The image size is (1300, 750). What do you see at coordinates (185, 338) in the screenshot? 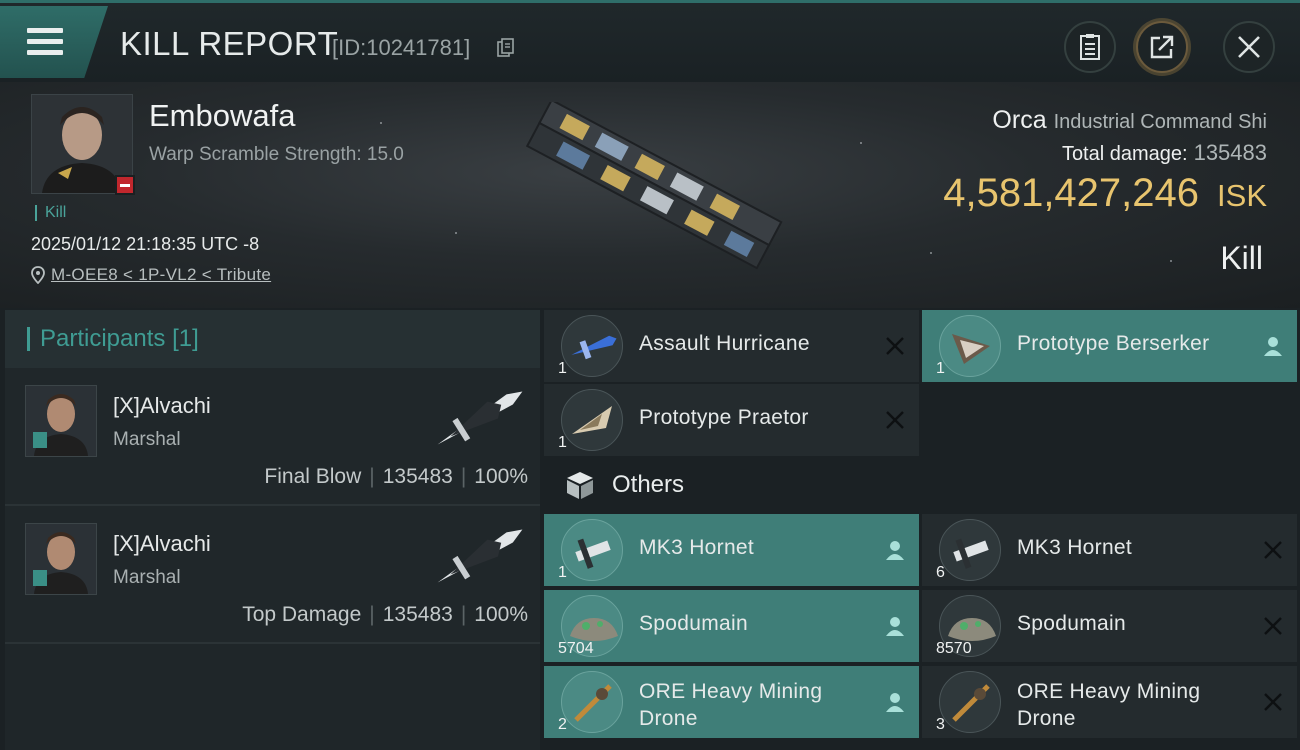
I see `participants-count: [1]` at bounding box center [185, 338].